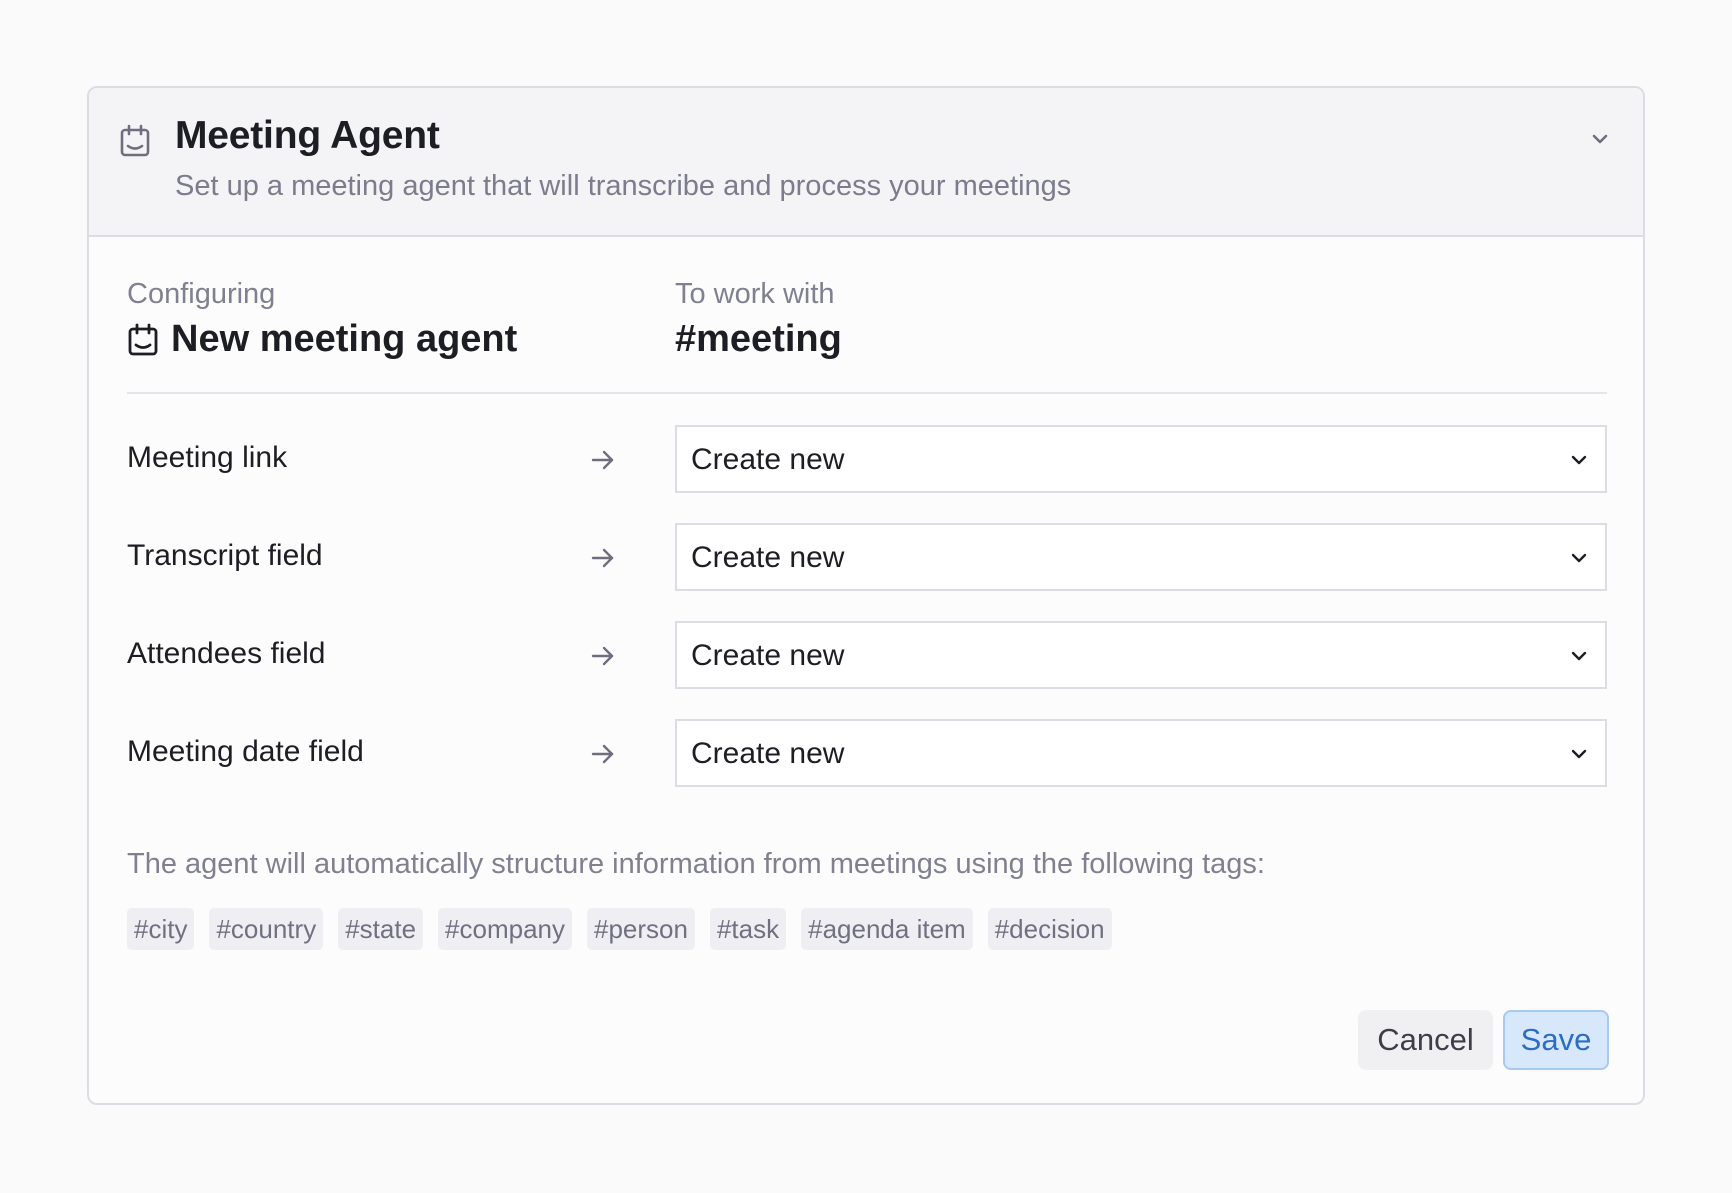 This screenshot has width=1732, height=1193. I want to click on mapping-select-attendees-field: Create new, so click(1141, 655).